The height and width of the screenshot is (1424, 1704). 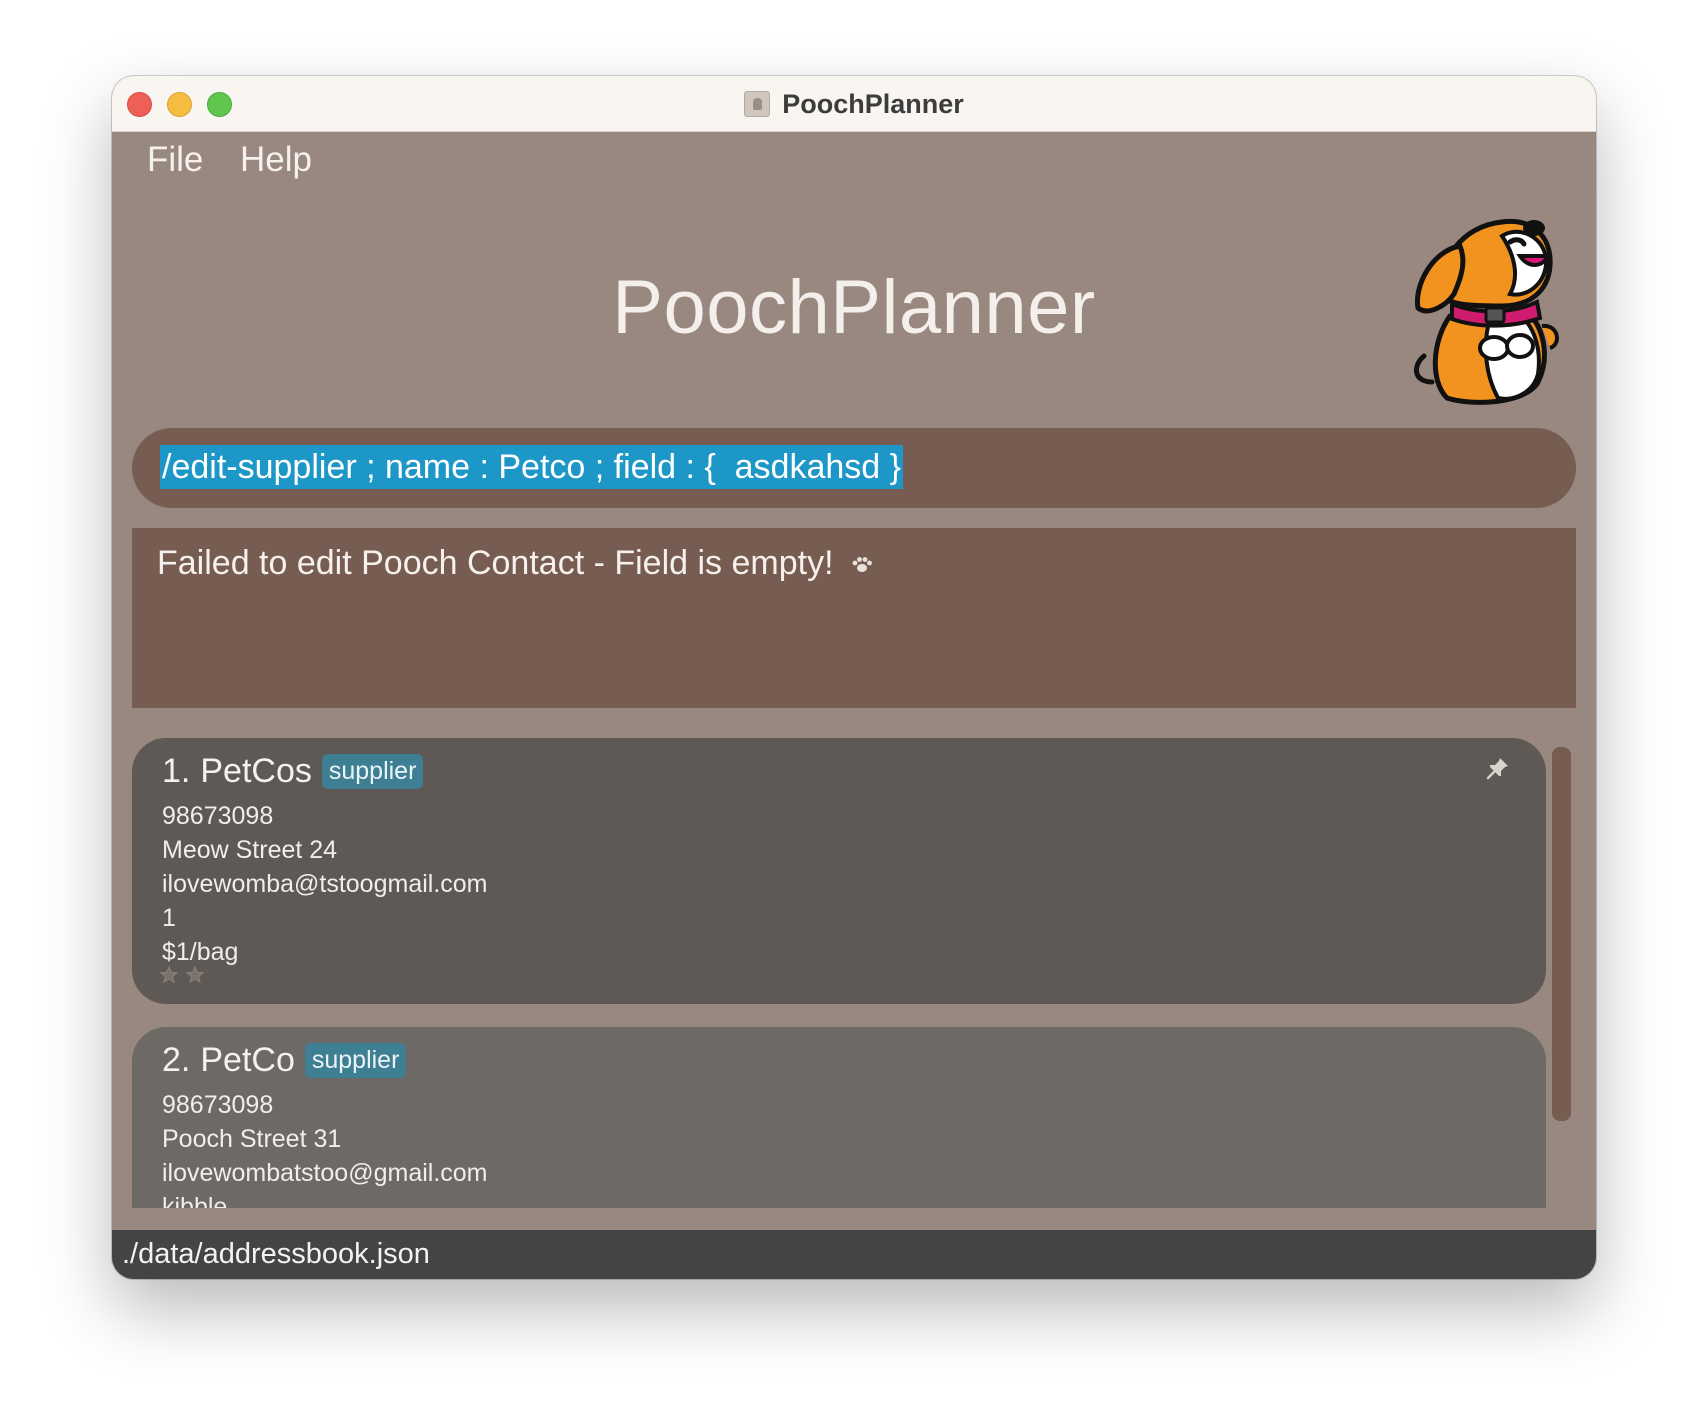 I want to click on contact-name: PetCos, so click(x=256, y=771).